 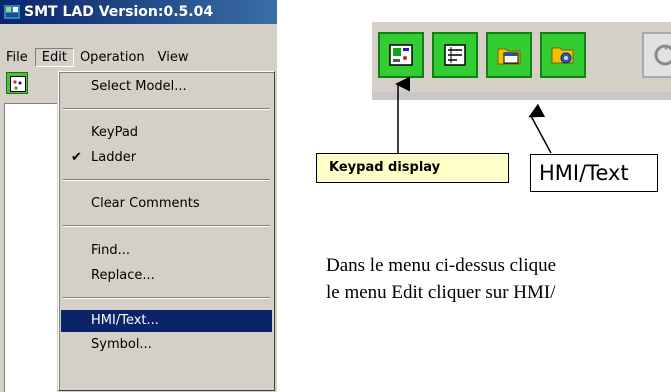 What do you see at coordinates (166, 204) in the screenshot?
I see `menu-item-clear-comments: Clear Comments` at bounding box center [166, 204].